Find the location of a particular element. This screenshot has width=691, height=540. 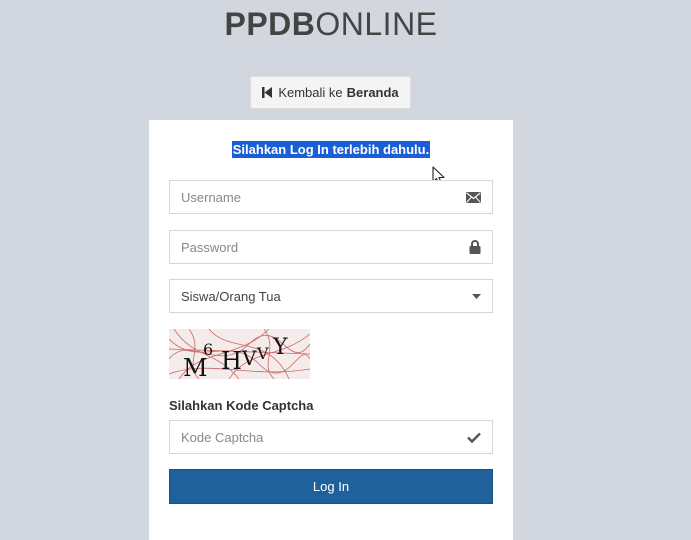

caret-down-icon is located at coordinates (476, 296).